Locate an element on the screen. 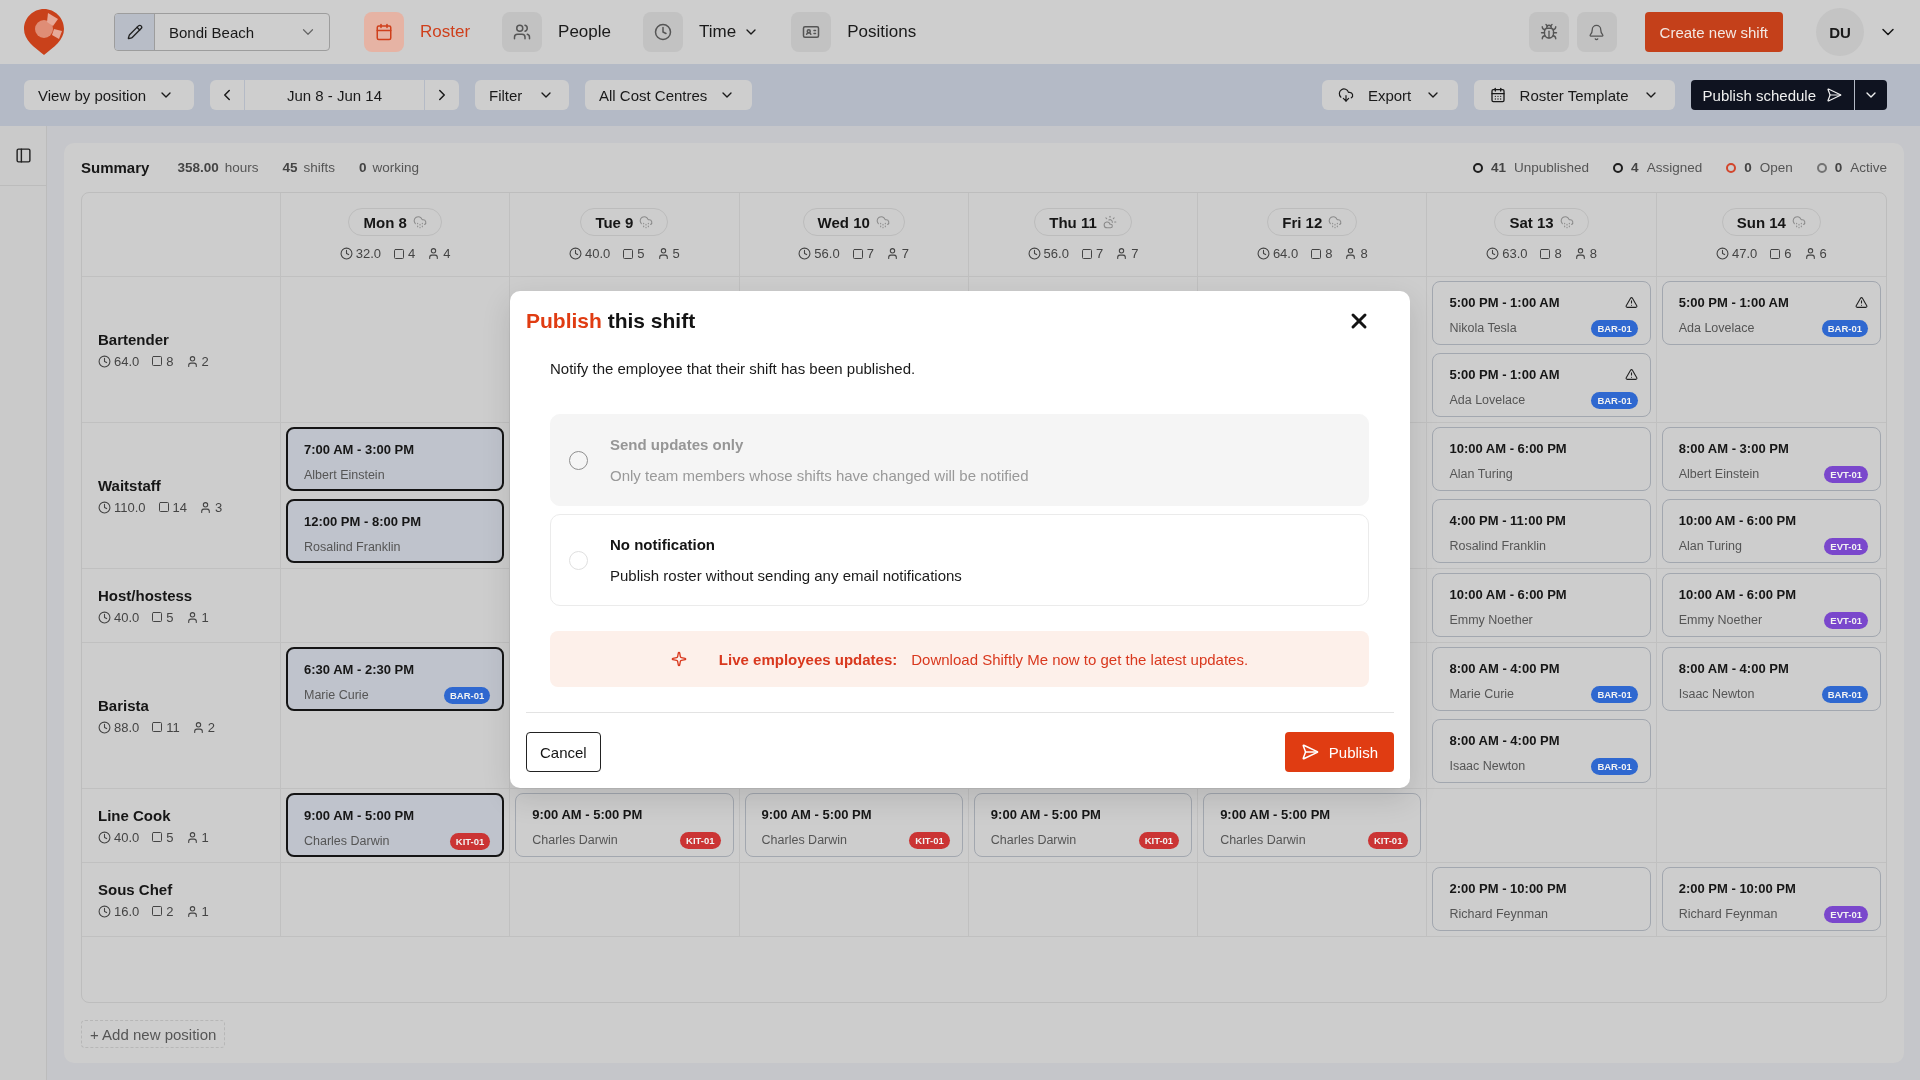 The width and height of the screenshot is (1920, 1080). position-name: Host/hostess is located at coordinates (146, 595).